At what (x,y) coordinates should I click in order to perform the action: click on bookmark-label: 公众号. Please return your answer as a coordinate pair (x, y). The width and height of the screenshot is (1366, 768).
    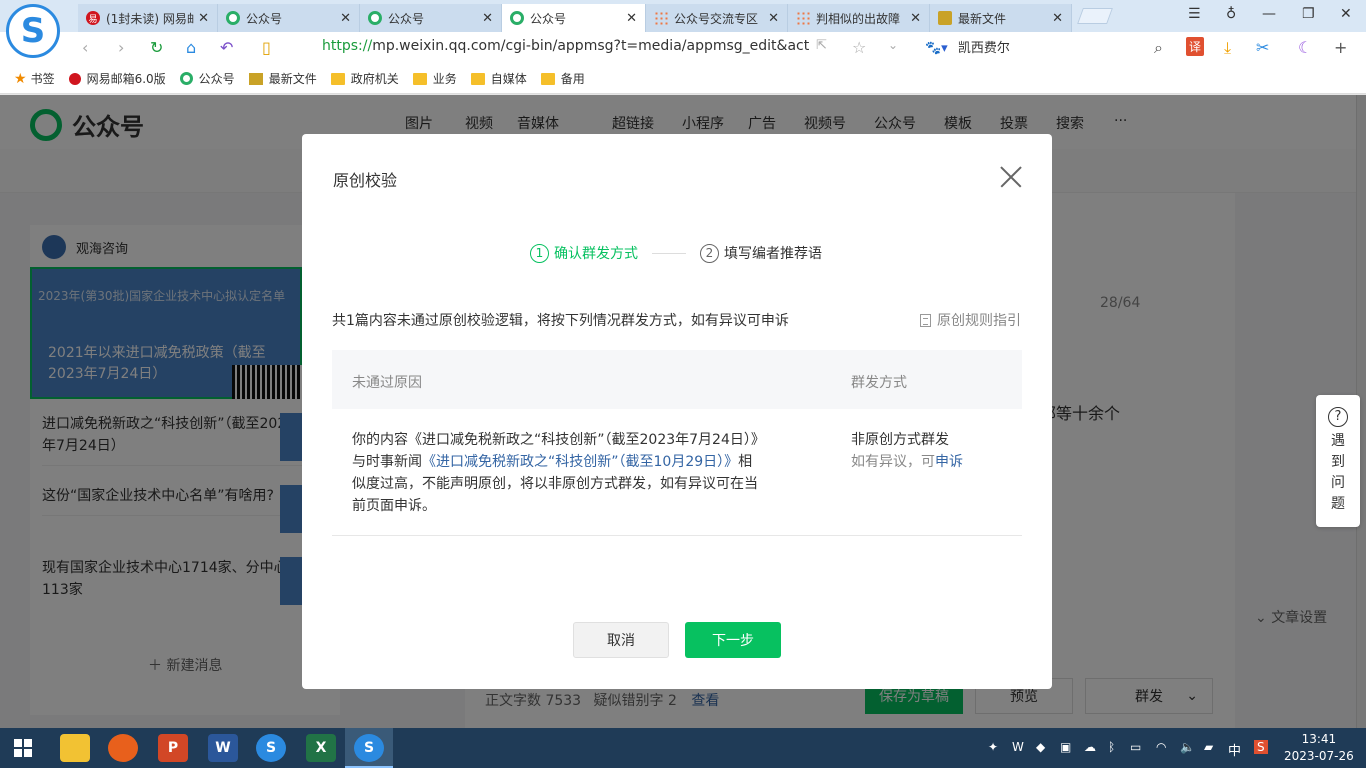
    Looking at the image, I should click on (216, 79).